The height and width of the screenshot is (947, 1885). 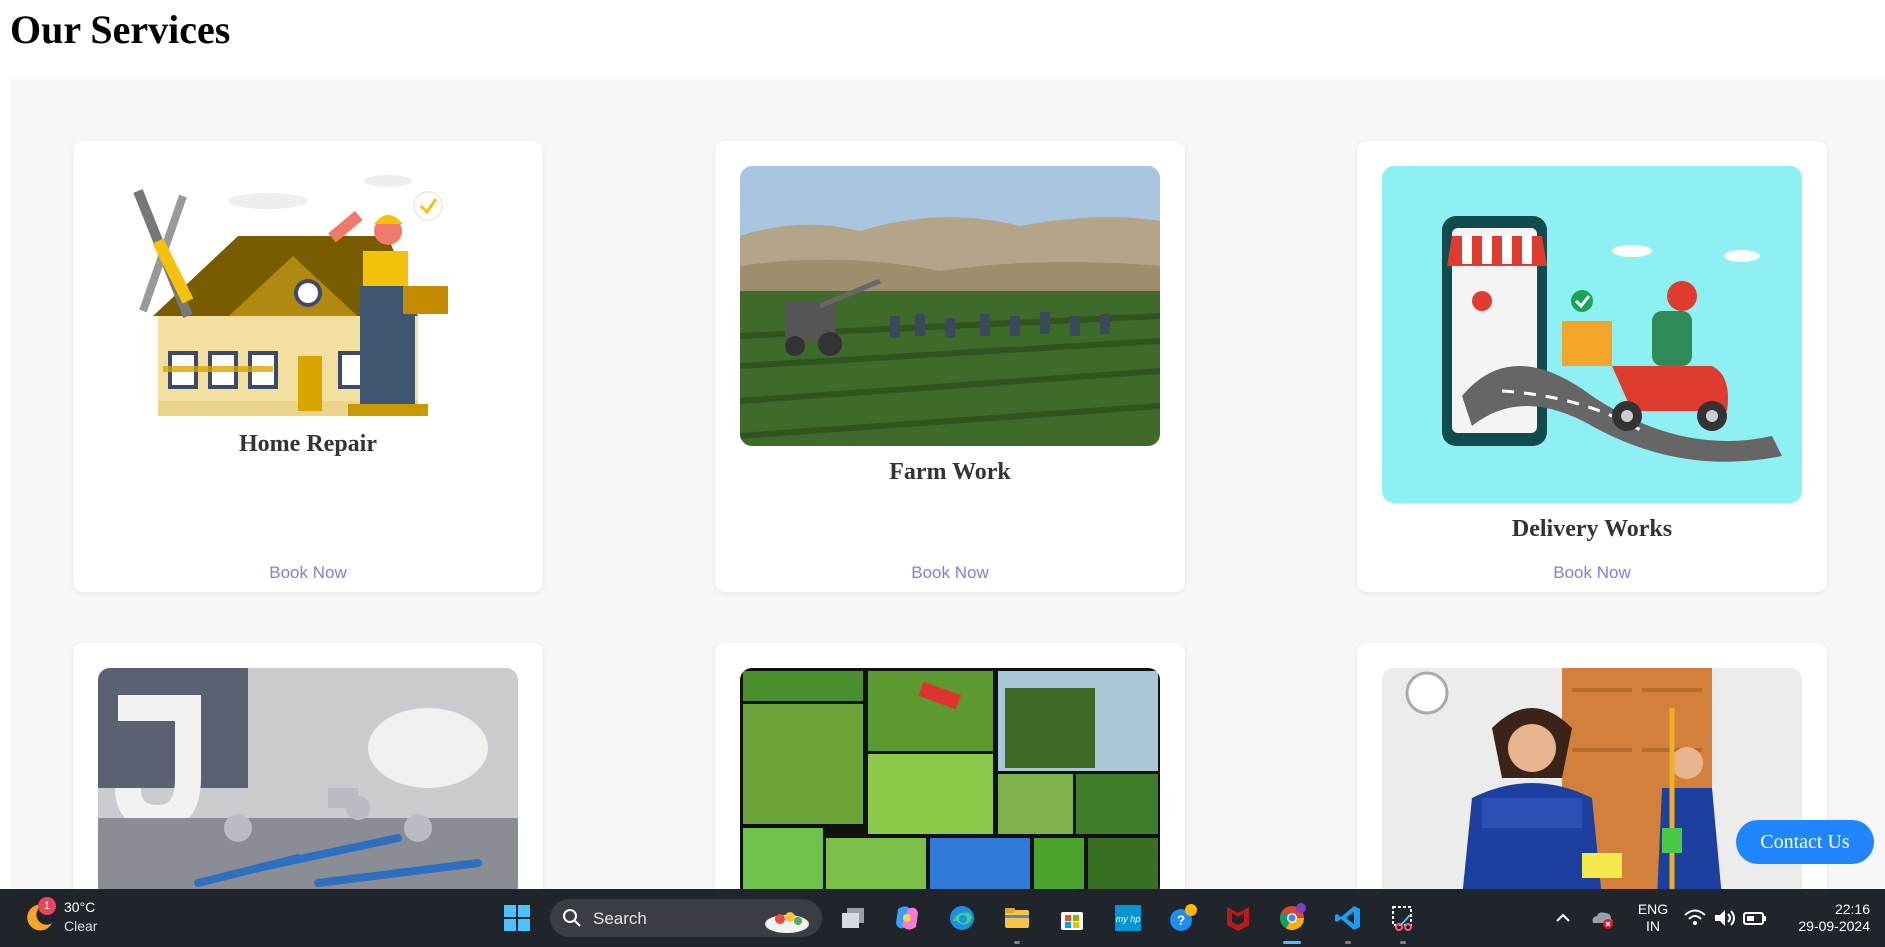 What do you see at coordinates (1834, 926) in the screenshot?
I see `clock-date: 29-09-2024` at bounding box center [1834, 926].